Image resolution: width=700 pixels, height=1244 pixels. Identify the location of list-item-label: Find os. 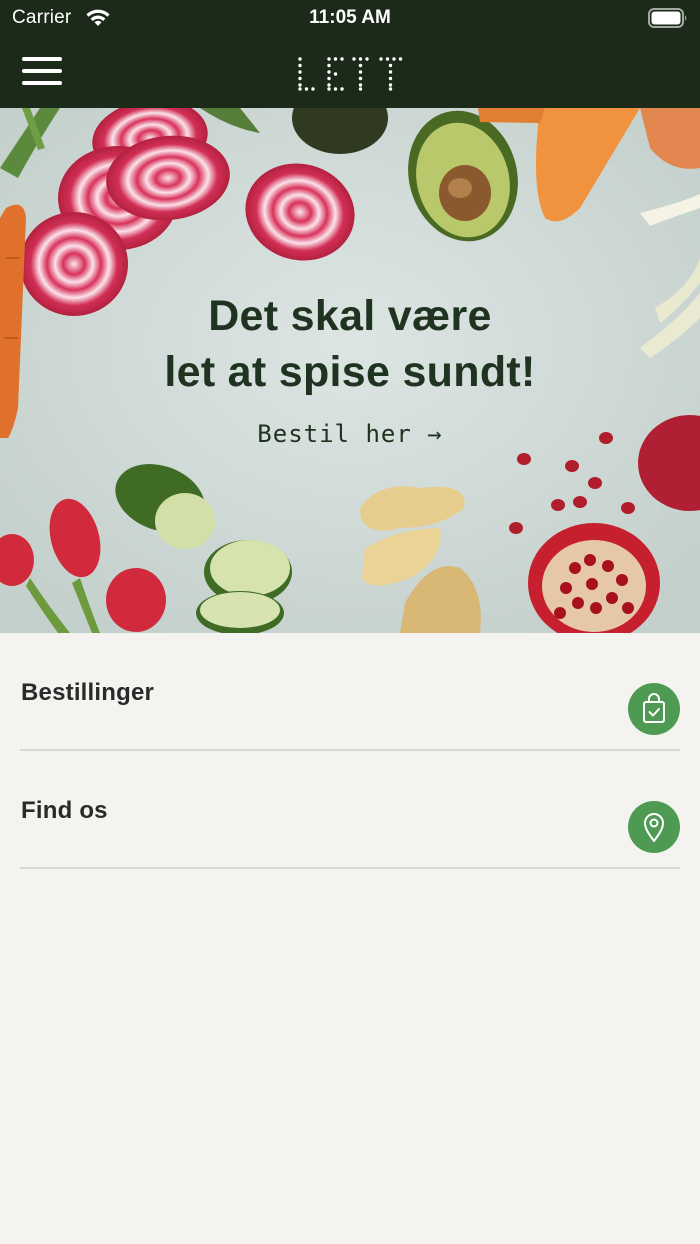
(64, 810).